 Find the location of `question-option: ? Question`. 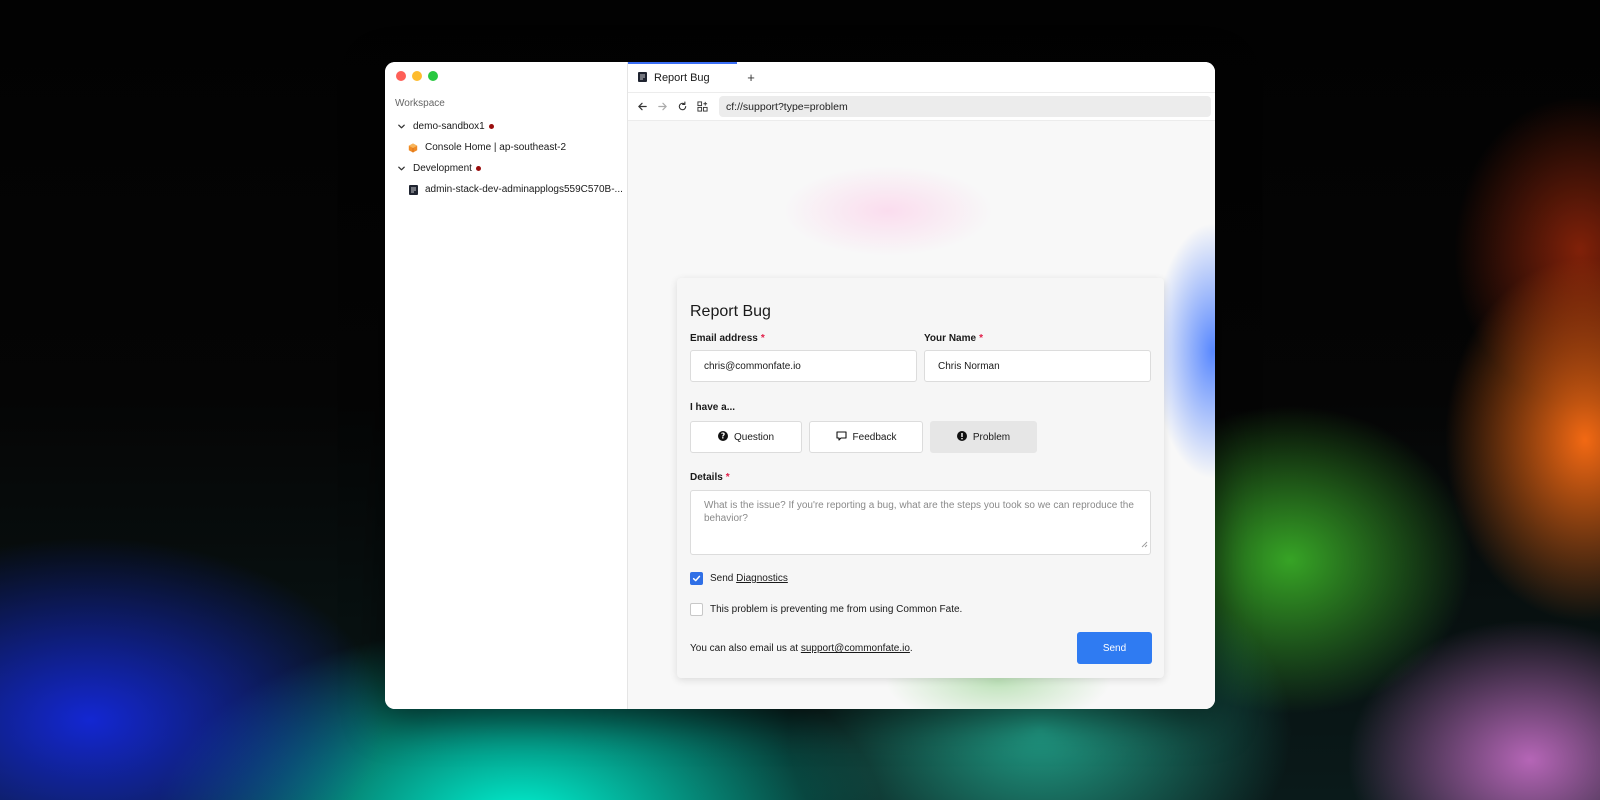

question-option: ? Question is located at coordinates (746, 437).